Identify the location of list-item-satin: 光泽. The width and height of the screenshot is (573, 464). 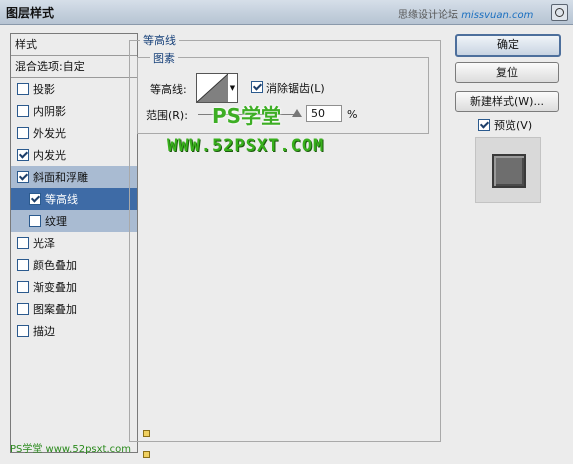
(74, 243).